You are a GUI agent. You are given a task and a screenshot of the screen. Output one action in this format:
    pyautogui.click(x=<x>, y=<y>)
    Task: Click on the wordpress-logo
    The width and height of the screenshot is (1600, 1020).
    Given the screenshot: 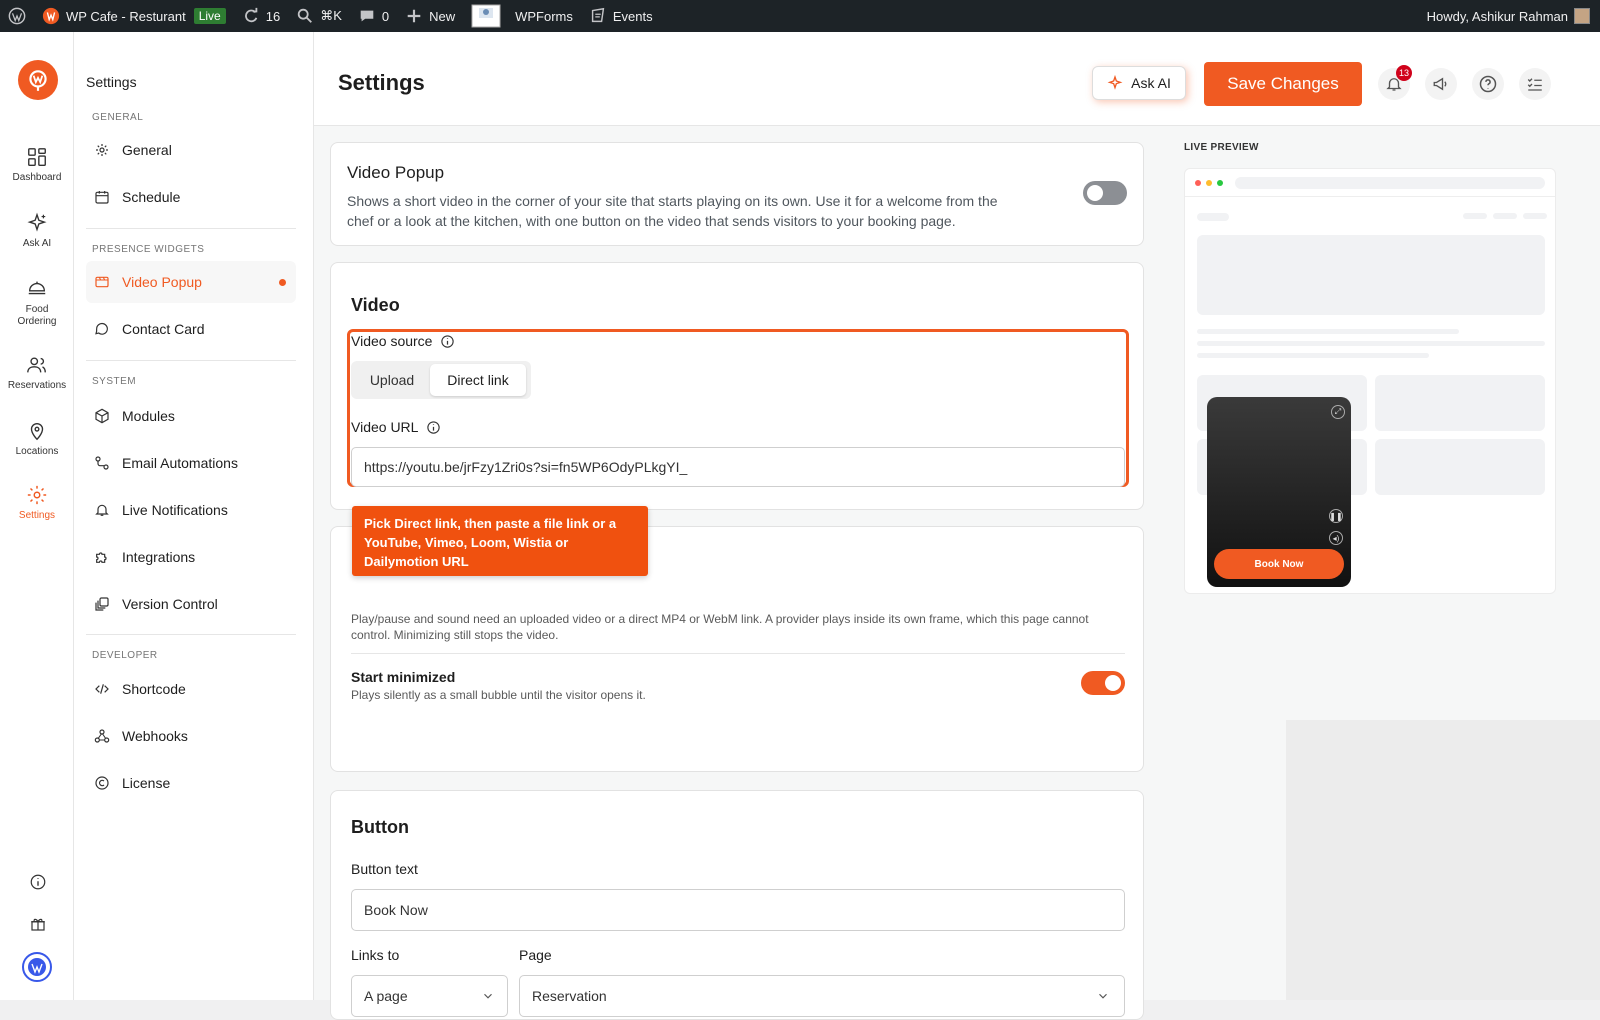 What is the action you would take?
    pyautogui.click(x=17, y=16)
    